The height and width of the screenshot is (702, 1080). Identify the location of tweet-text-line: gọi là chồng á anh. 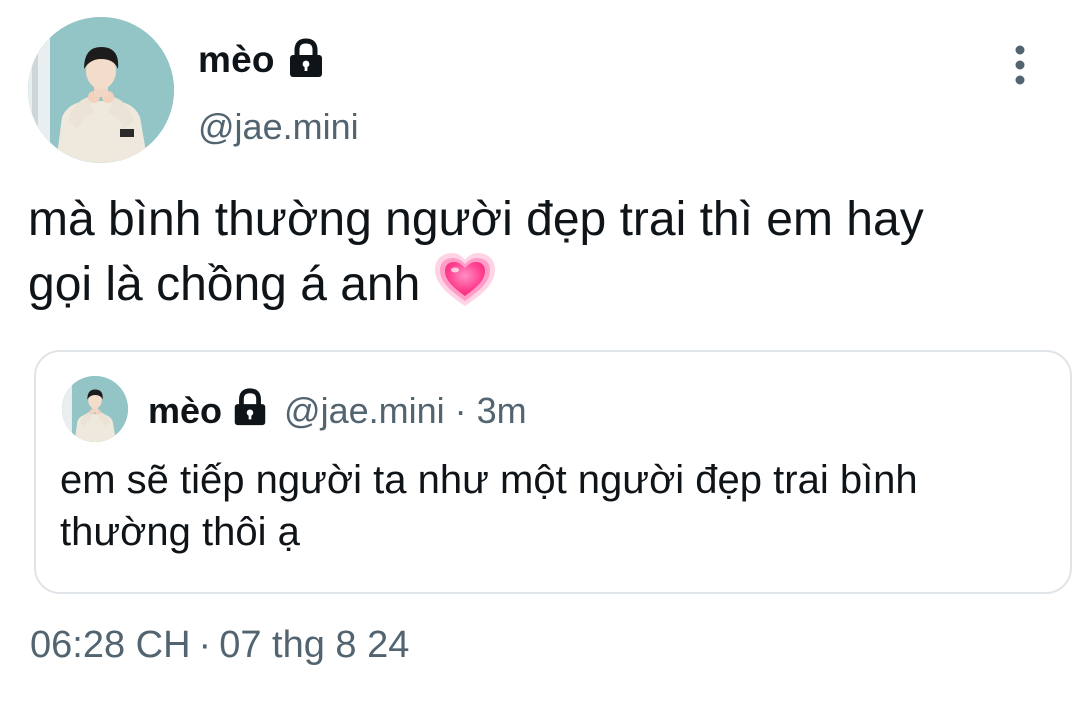
(543, 288).